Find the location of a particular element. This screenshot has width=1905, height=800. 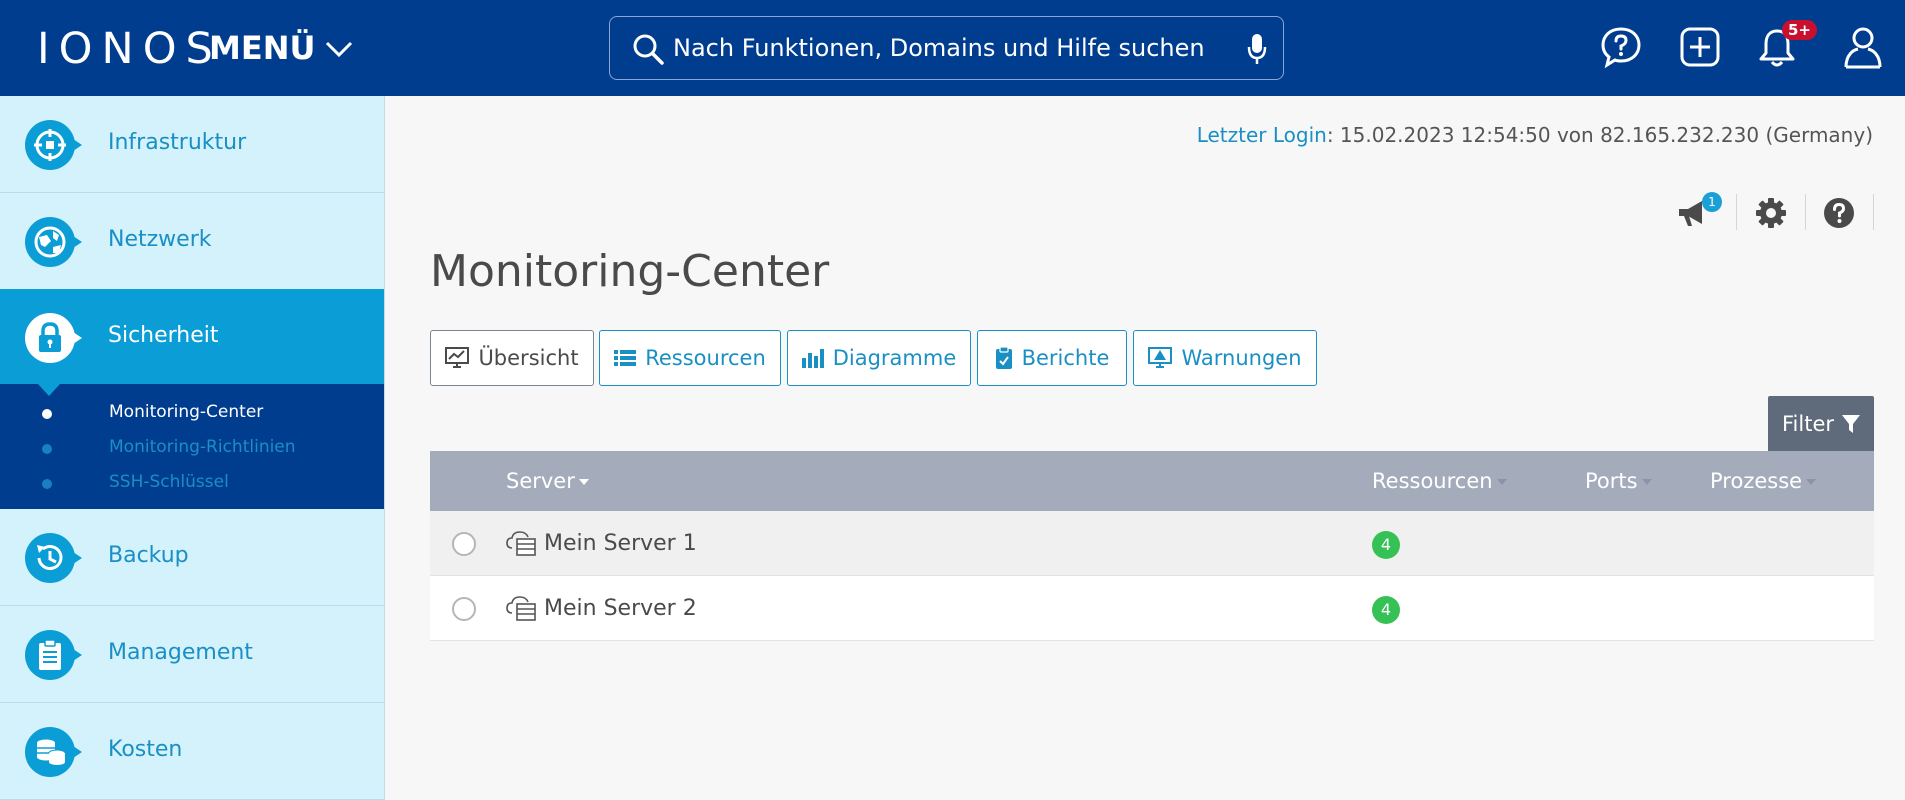

user-account-icon is located at coordinates (1863, 47).